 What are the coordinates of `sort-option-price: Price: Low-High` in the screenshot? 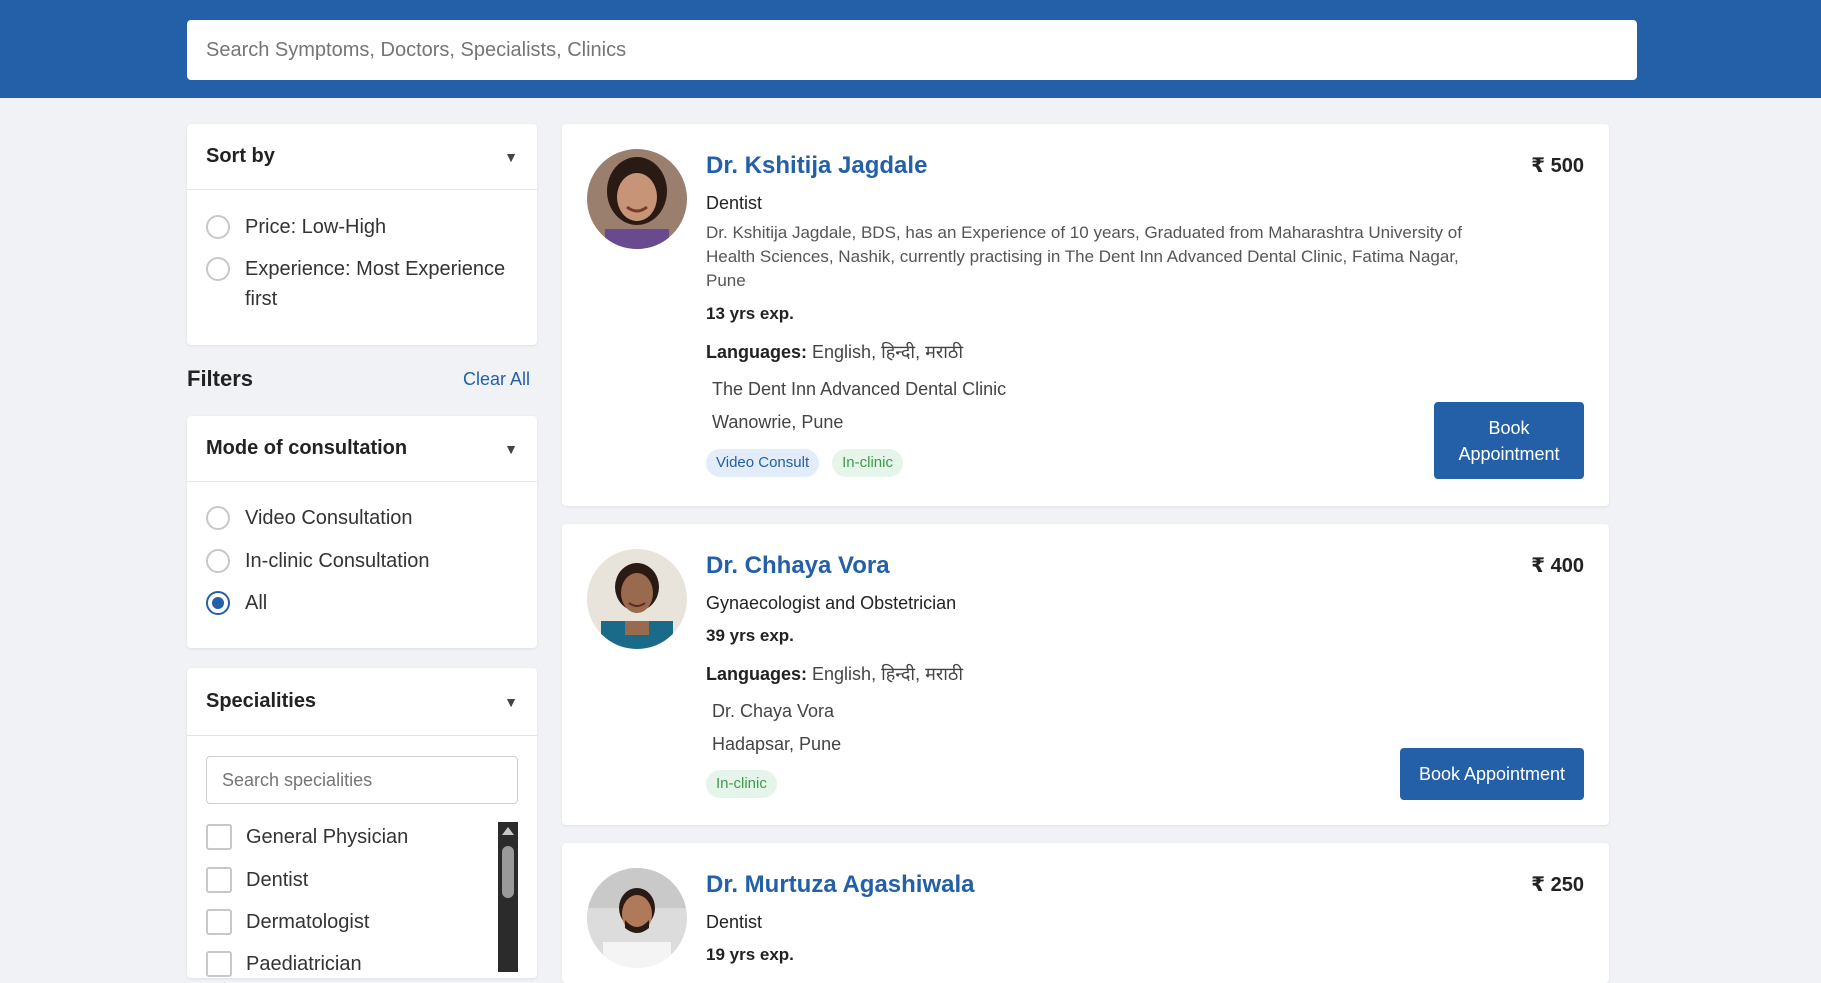 It's located at (296, 227).